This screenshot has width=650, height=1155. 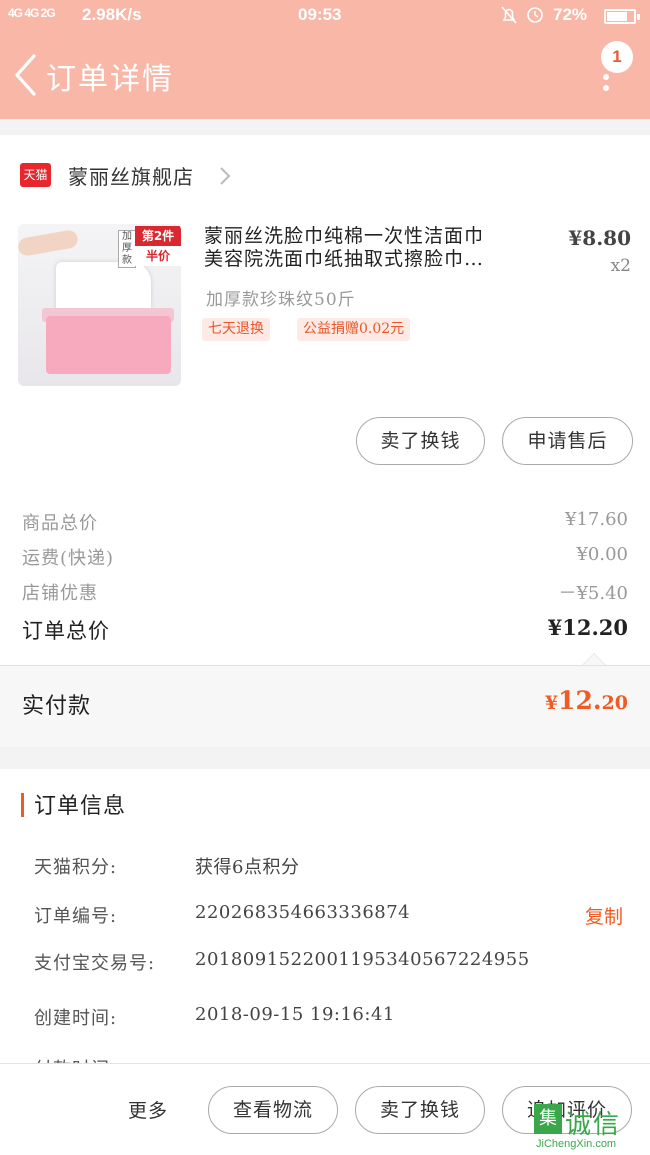 What do you see at coordinates (131, 175) in the screenshot?
I see `shop-name: 蒙丽丝旗舰店` at bounding box center [131, 175].